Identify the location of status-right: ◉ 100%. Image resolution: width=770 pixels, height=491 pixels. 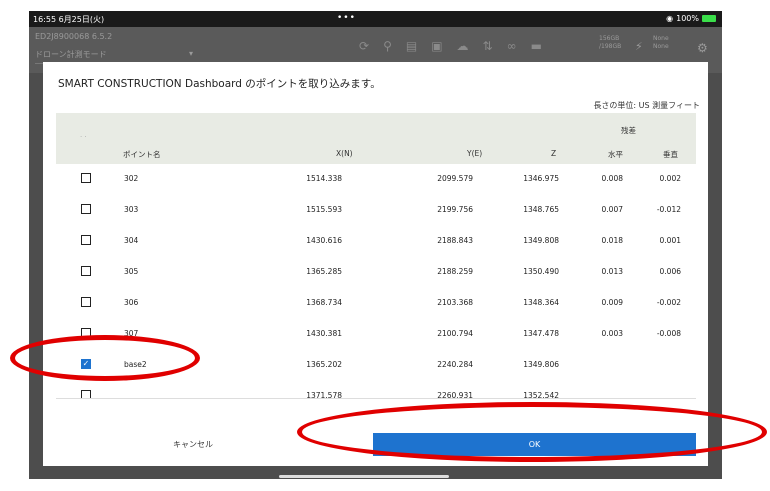
(691, 18).